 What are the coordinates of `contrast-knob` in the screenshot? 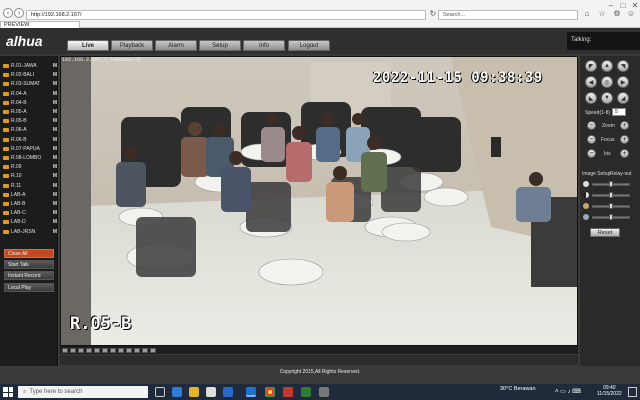 It's located at (611, 195).